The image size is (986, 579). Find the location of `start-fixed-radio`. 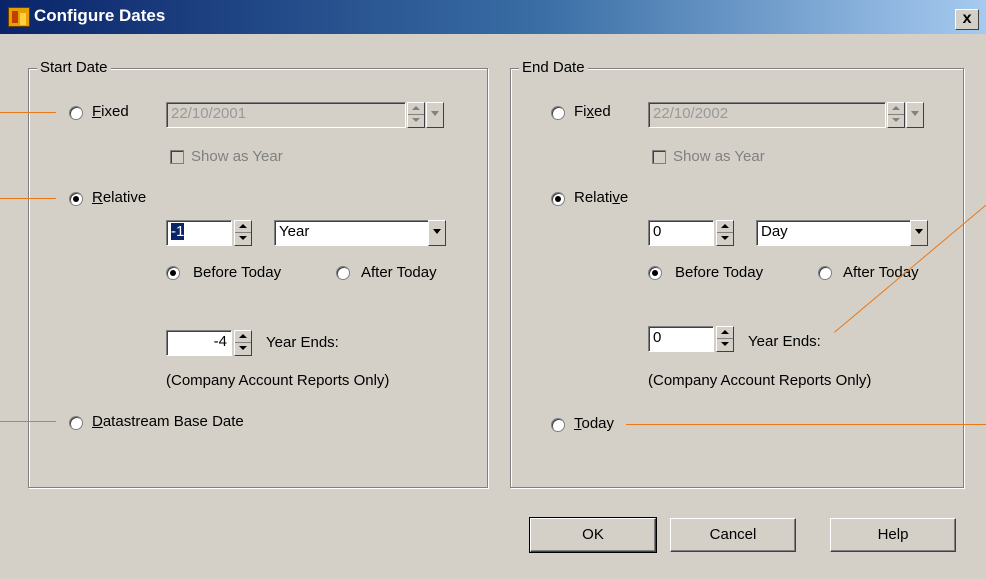

start-fixed-radio is located at coordinates (76, 113).